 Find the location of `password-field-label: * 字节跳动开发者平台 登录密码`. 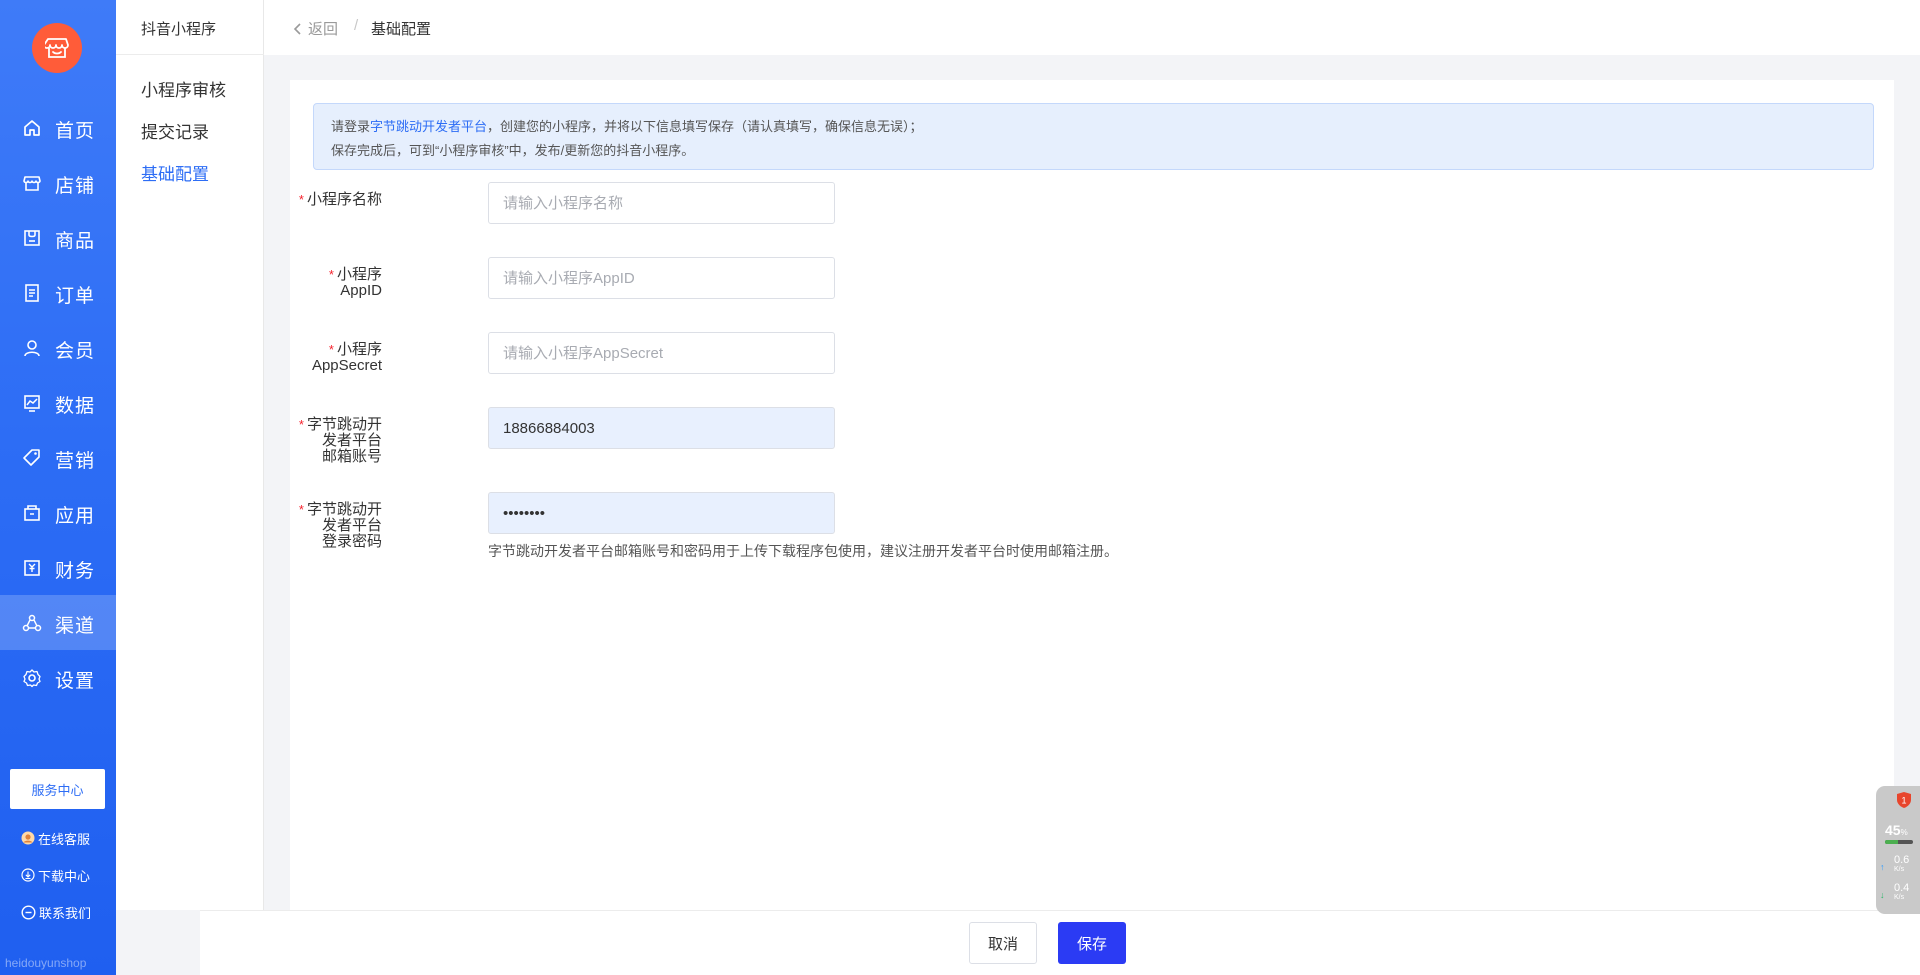

password-field-label: * 字节跳动开发者平台 登录密码 is located at coordinates (336, 526).